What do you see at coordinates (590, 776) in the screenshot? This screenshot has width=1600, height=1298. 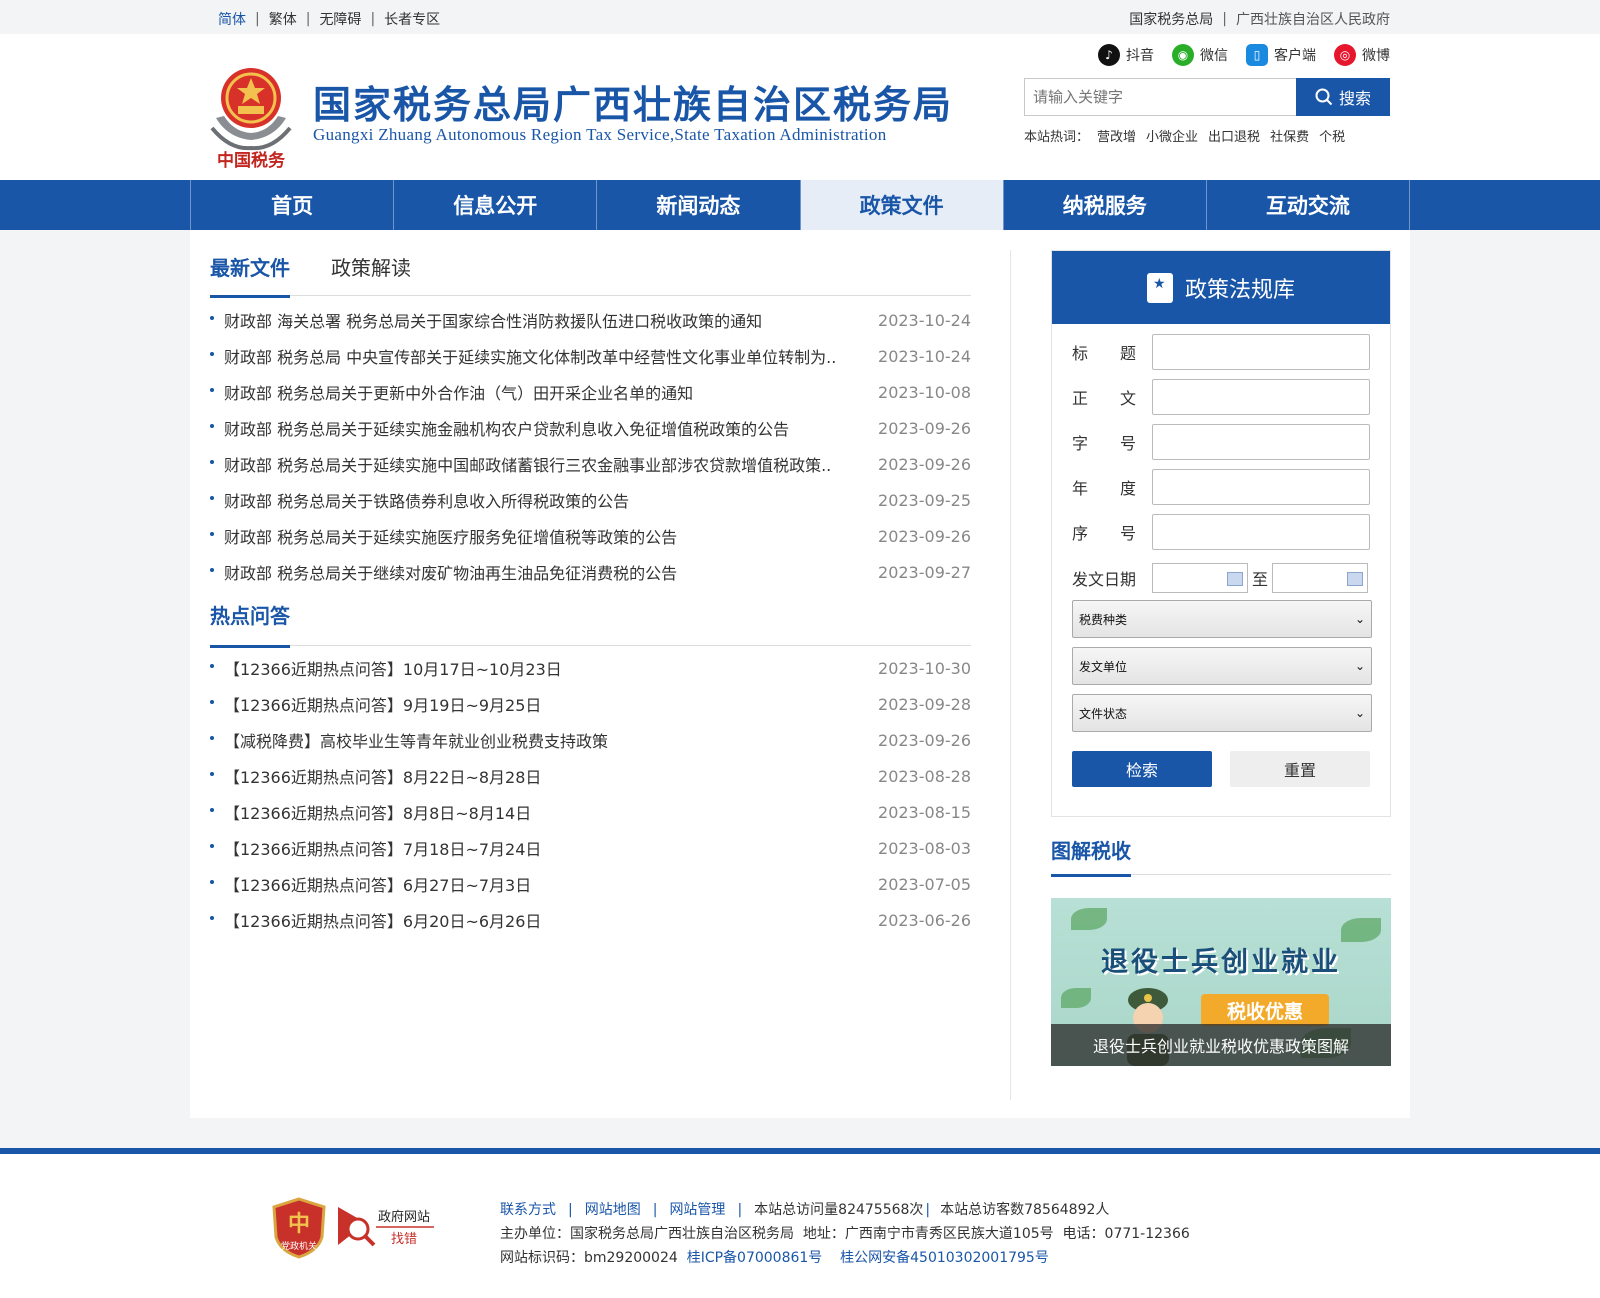 I see `qa-row: 【12366近期热点问答】8月22日~8月28日 2023-08-28` at bounding box center [590, 776].